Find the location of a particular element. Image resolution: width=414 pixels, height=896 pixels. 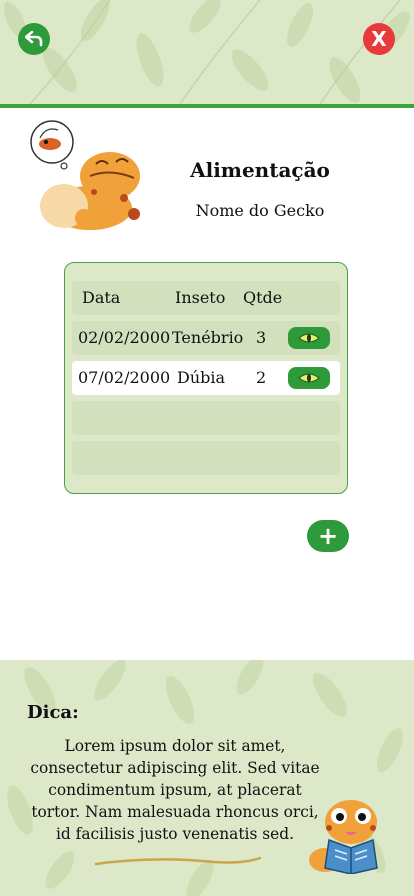

gecko-mascot-illustration is located at coordinates (85, 175).